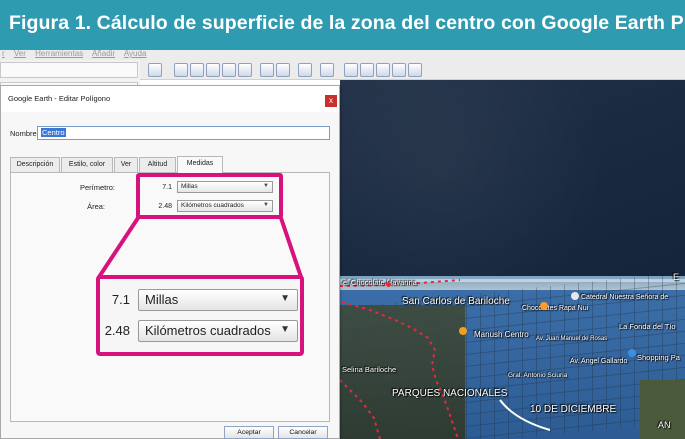 The image size is (685, 439). What do you see at coordinates (218, 300) in the screenshot?
I see `zoom-perimeter-unit-select: Millas ▼` at bounding box center [218, 300].